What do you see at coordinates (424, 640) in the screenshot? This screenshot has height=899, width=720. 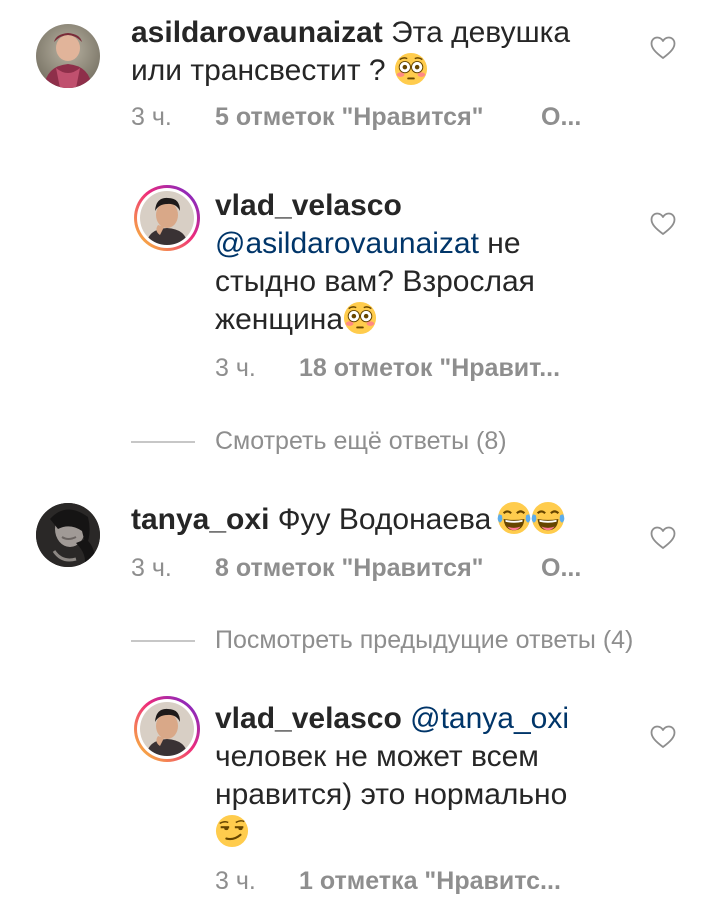 I see `view-previous-replies-button: Посмотреть предыдущие ответы (4)` at bounding box center [424, 640].